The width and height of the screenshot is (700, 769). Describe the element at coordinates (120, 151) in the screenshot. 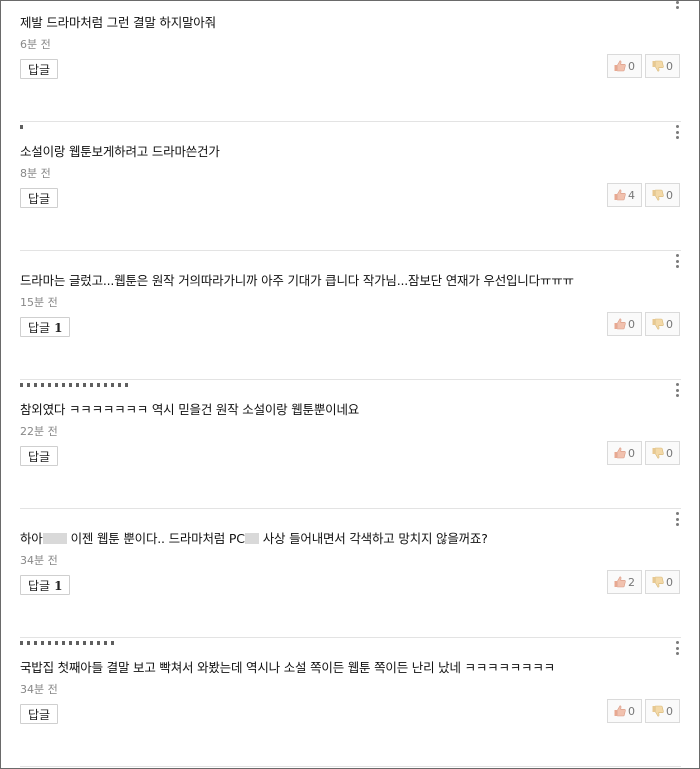

I see `comment-text: 소설이랑 웹툰보게하려고 드라마쓴건가` at that location.